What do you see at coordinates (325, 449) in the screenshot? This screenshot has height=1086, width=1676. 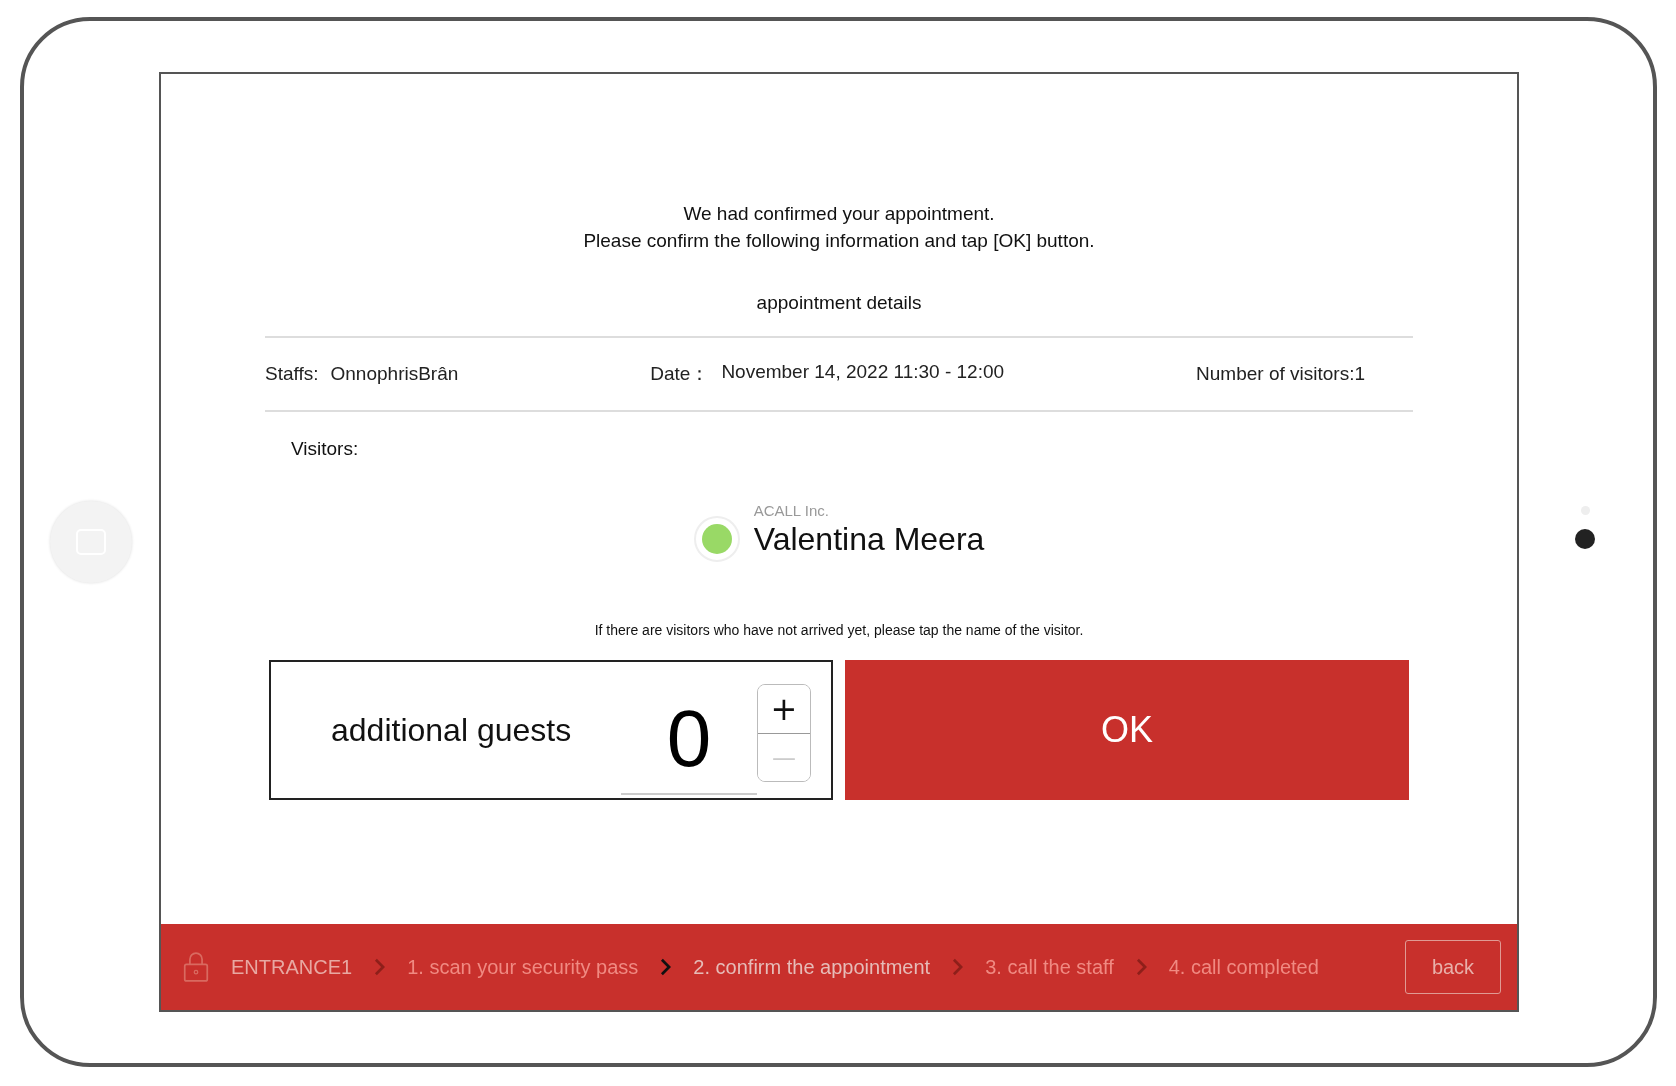 I see `visitors-label: Visitors:` at bounding box center [325, 449].